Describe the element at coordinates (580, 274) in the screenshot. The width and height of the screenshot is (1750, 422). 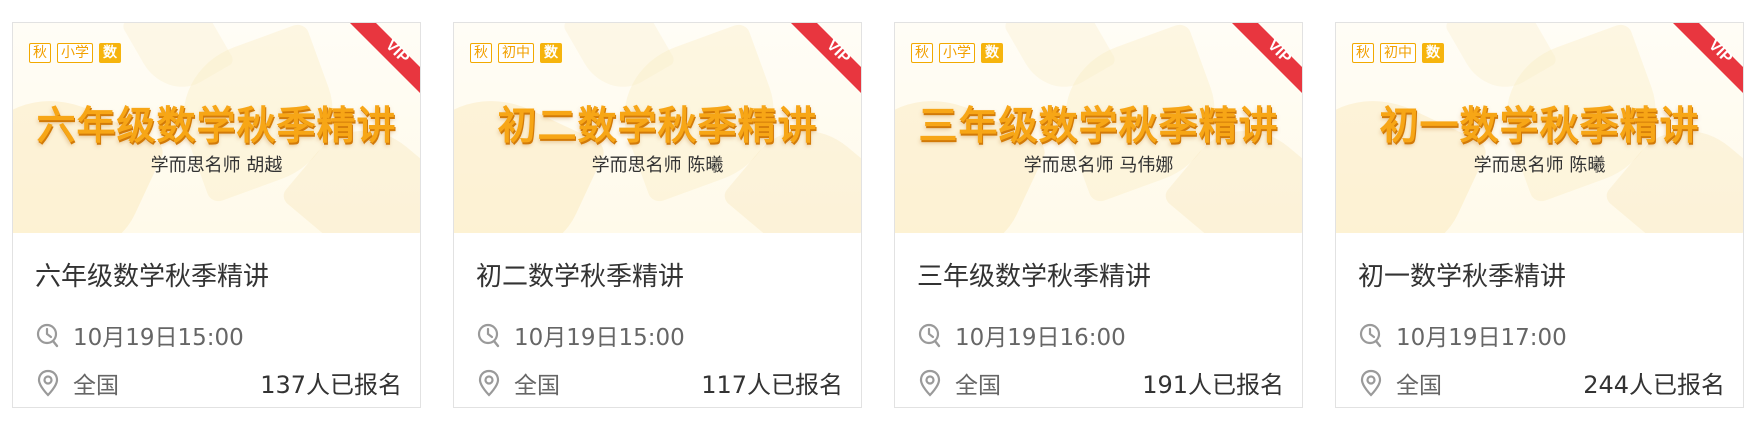
I see `course-title: 初二数学秋季精讲` at that location.